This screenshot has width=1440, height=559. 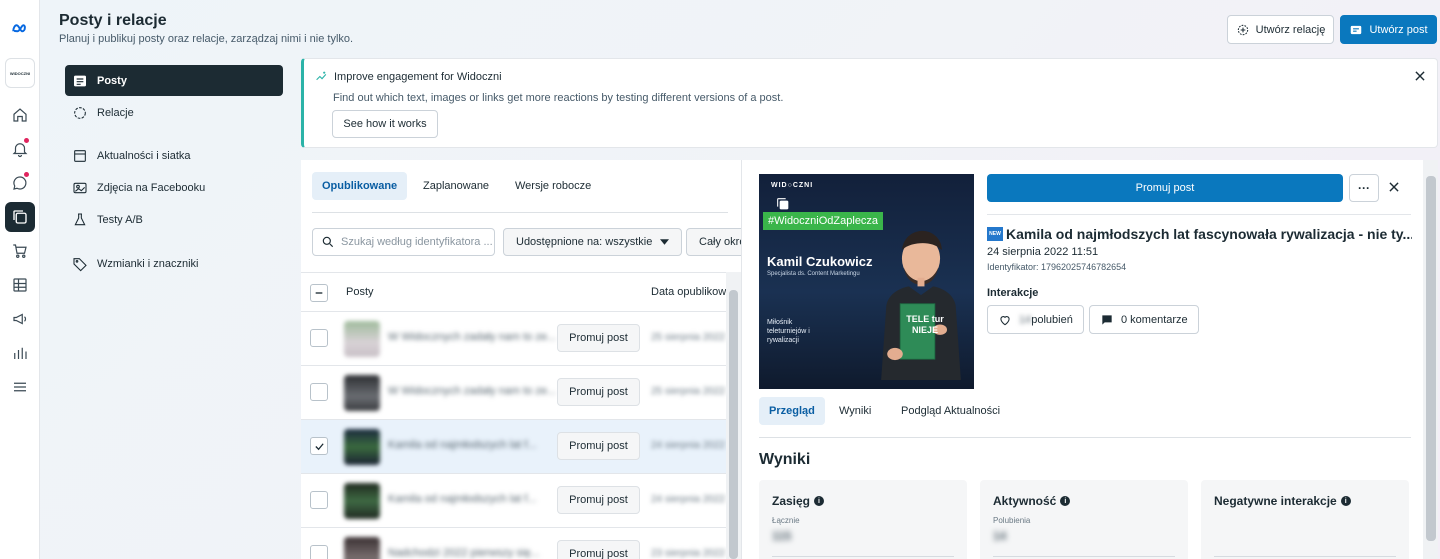 What do you see at coordinates (792, 411) in the screenshot?
I see `tab-overview: Przegląd` at bounding box center [792, 411].